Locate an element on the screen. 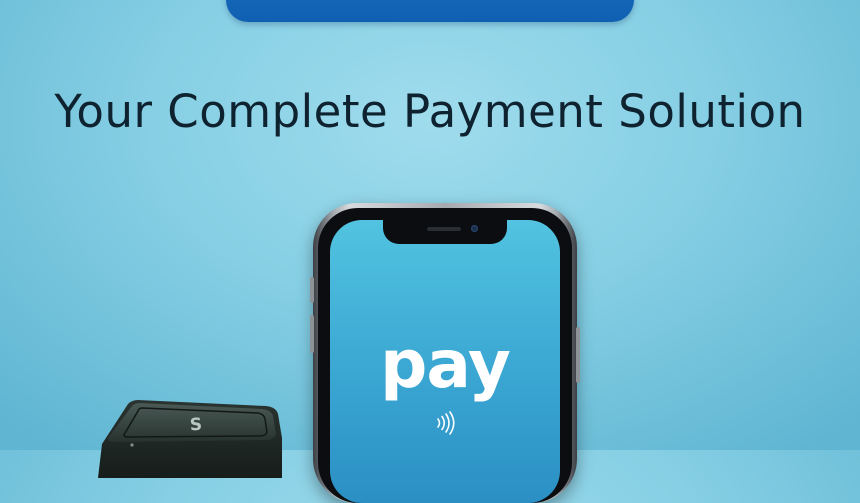 The image size is (860, 503). phone-power-button is located at coordinates (578, 355).